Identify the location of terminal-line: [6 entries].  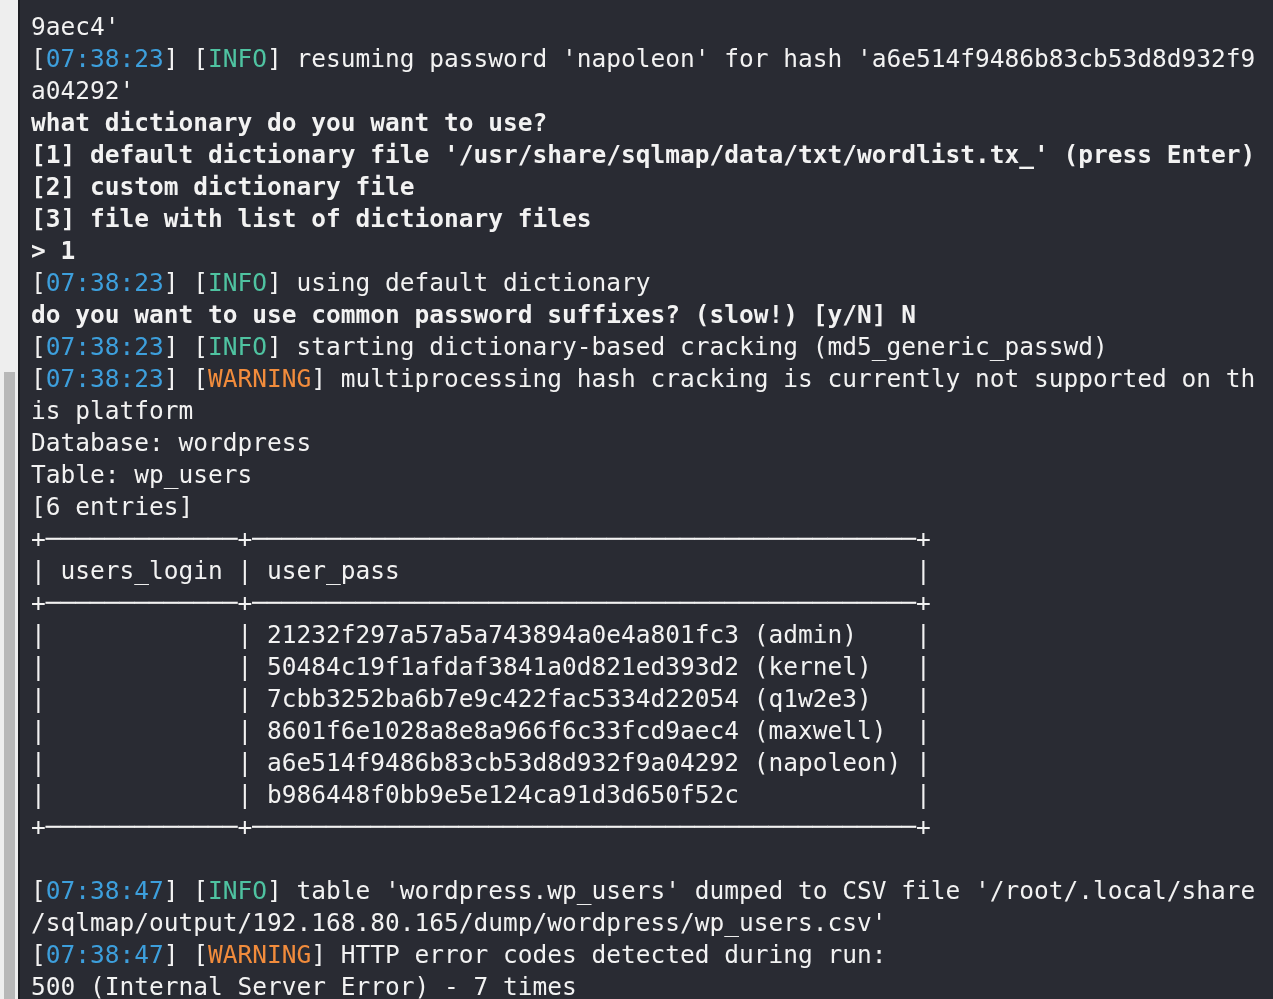
(112, 507).